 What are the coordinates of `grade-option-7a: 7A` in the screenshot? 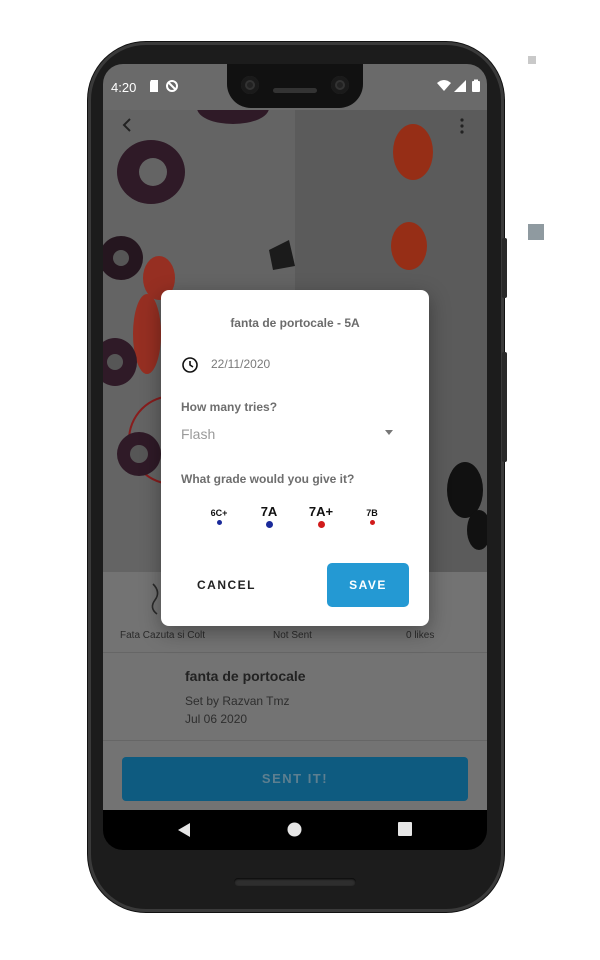 It's located at (269, 516).